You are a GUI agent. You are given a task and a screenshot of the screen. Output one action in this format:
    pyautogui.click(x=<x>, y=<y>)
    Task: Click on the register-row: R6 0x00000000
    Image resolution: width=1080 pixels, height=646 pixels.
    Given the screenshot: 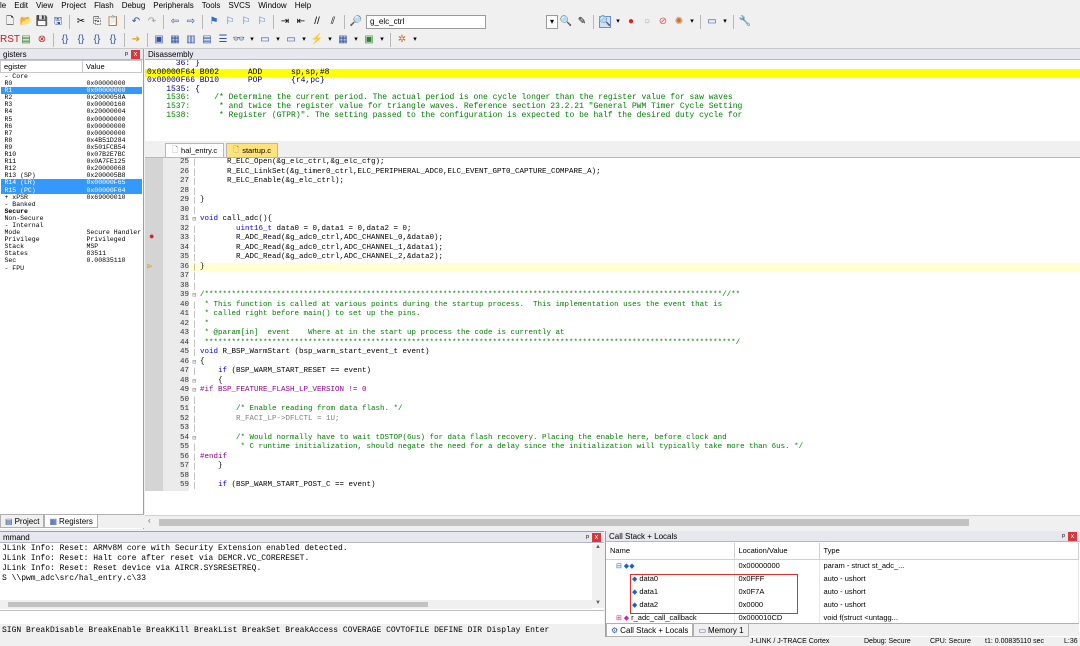 What is the action you would take?
    pyautogui.click(x=71, y=126)
    